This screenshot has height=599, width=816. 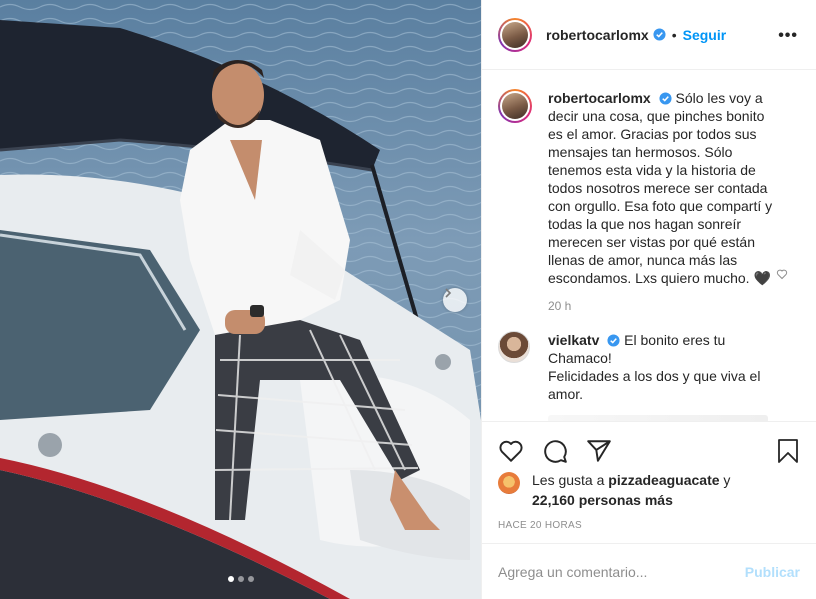 I want to click on save-icon, so click(x=788, y=451).